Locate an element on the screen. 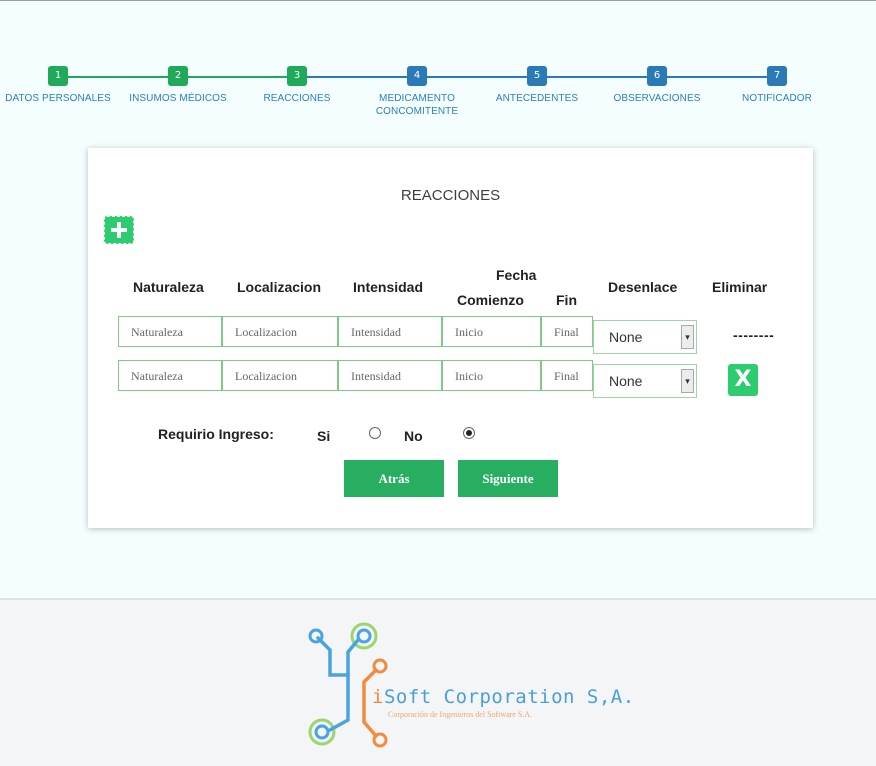 The image size is (876, 766). radio-no is located at coordinates (469, 433).